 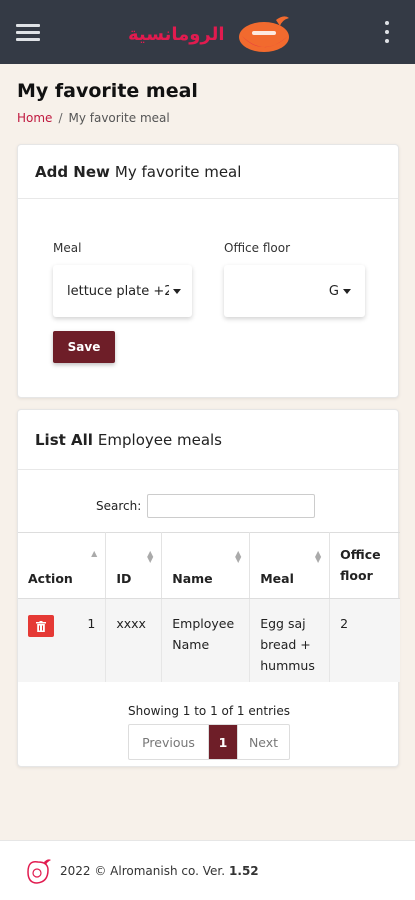 What do you see at coordinates (119, 506) in the screenshot?
I see `search-label: Search:` at bounding box center [119, 506].